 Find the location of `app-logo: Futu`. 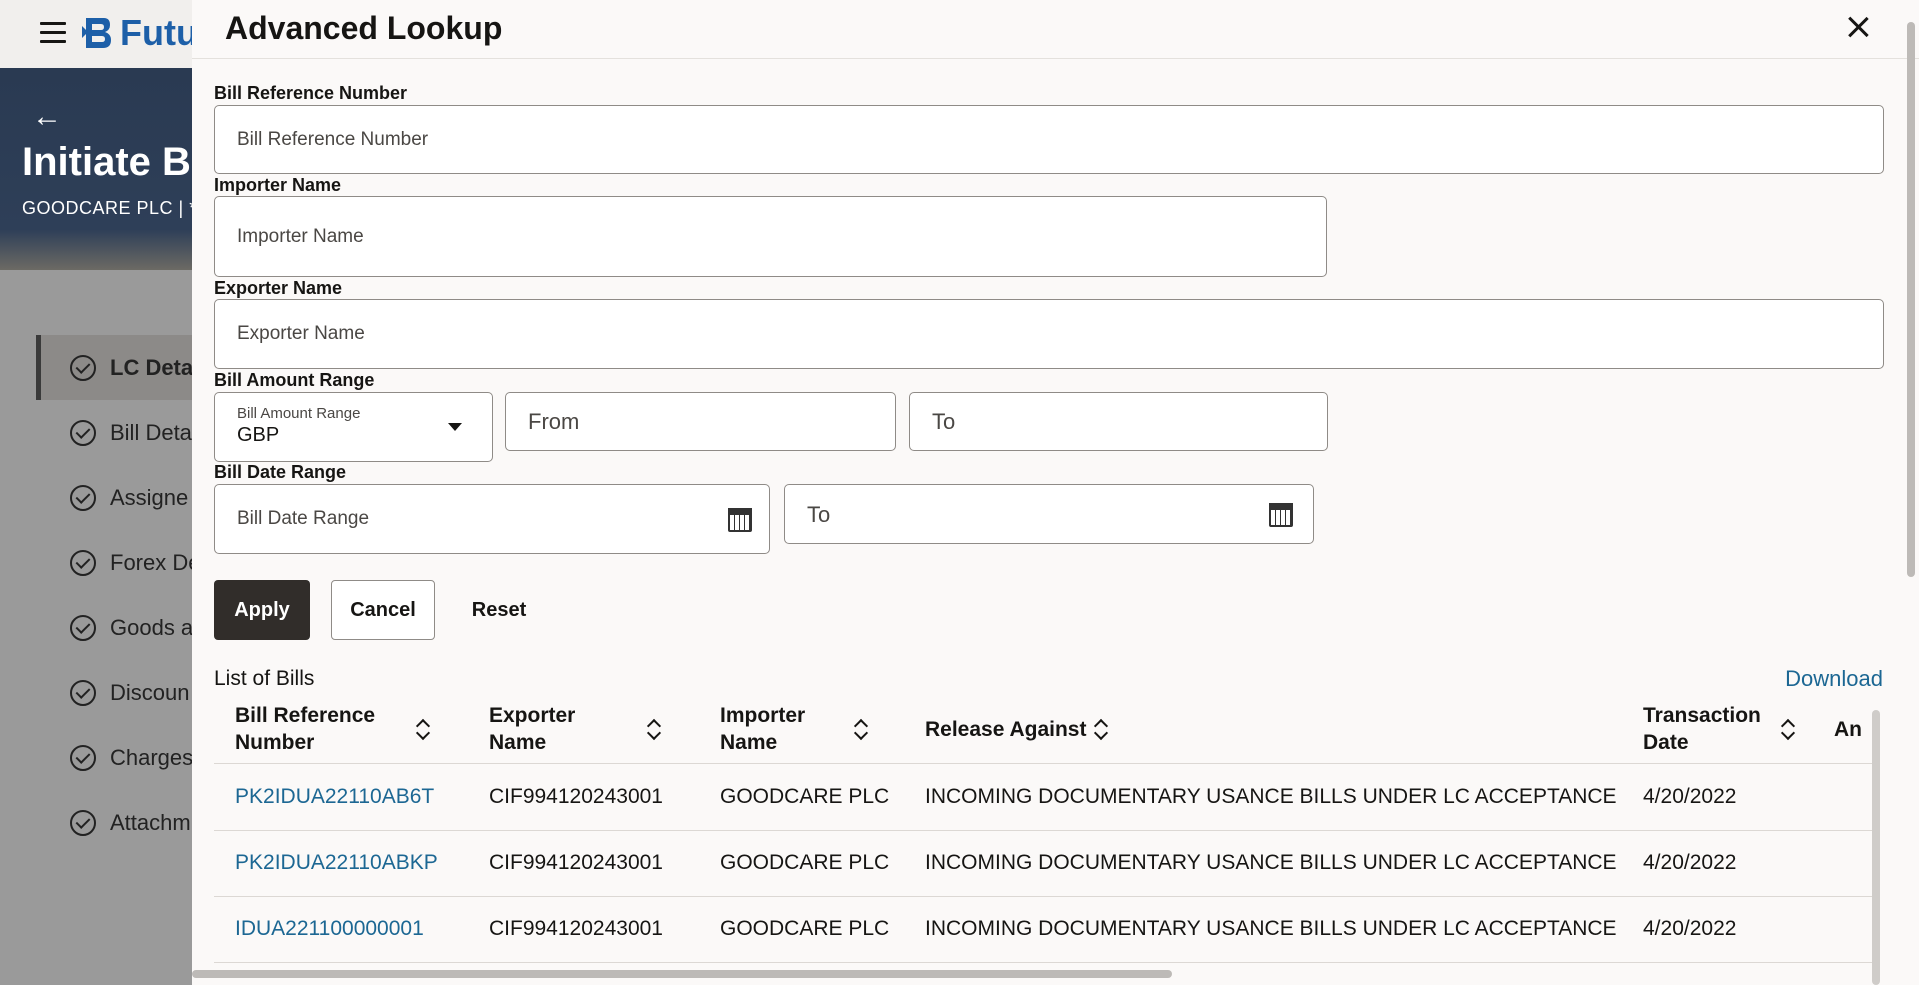

app-logo: Futu is located at coordinates (140, 33).